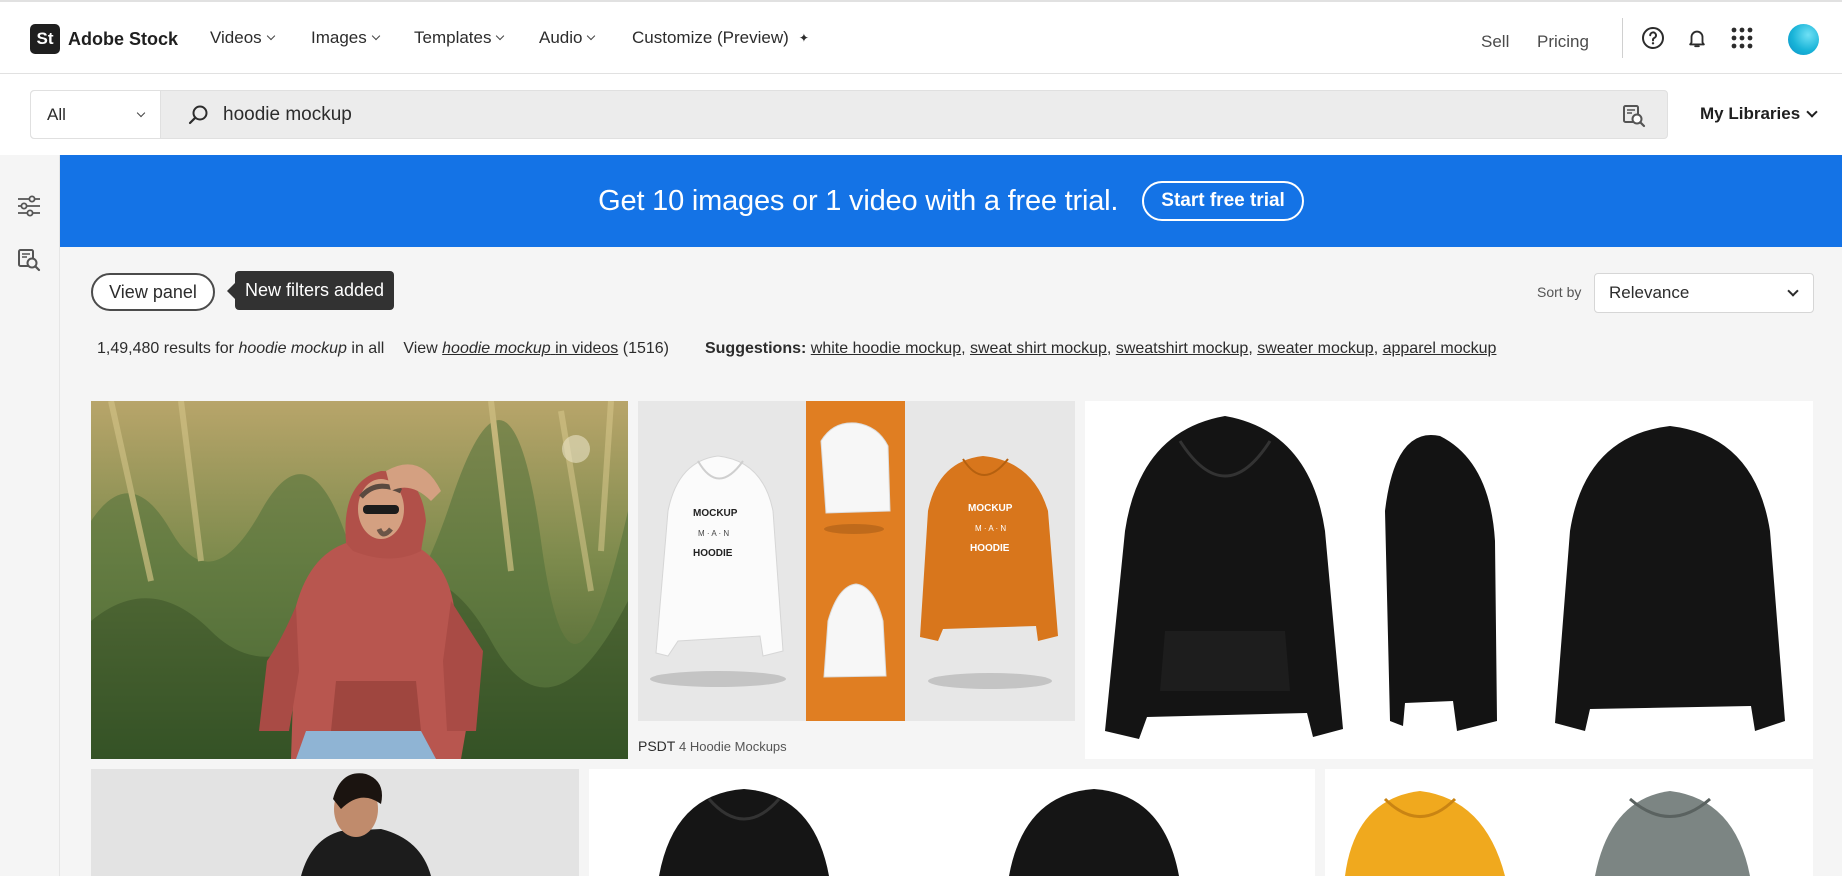 The image size is (1842, 876). What do you see at coordinates (1803, 39) in the screenshot?
I see `avatar` at bounding box center [1803, 39].